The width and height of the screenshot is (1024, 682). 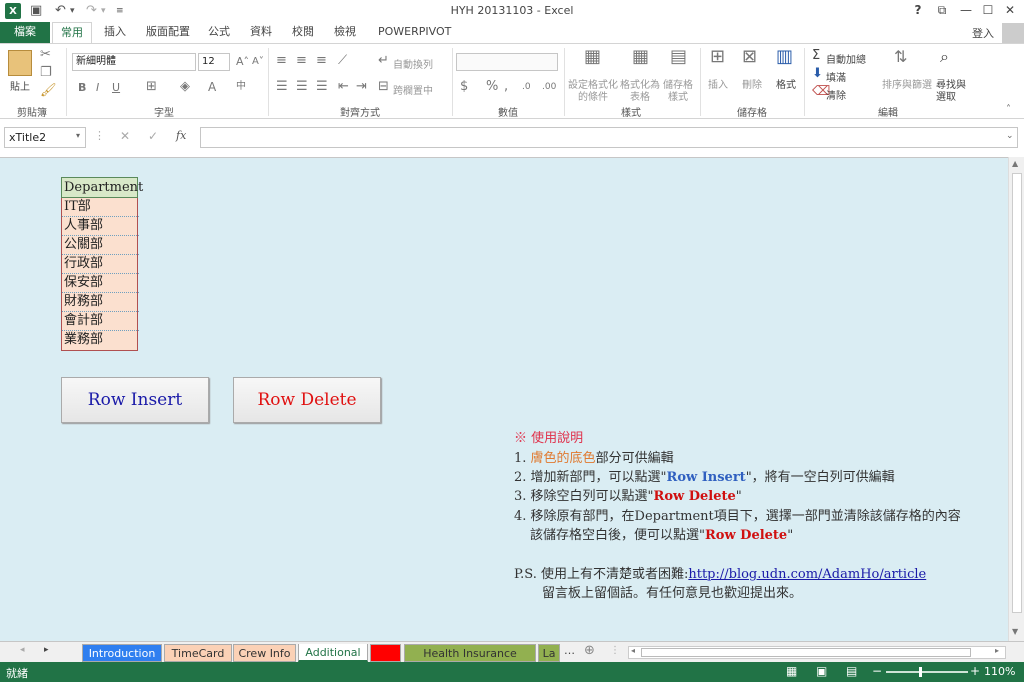 What do you see at coordinates (1010, 10) in the screenshot?
I see `close-button: ✕` at bounding box center [1010, 10].